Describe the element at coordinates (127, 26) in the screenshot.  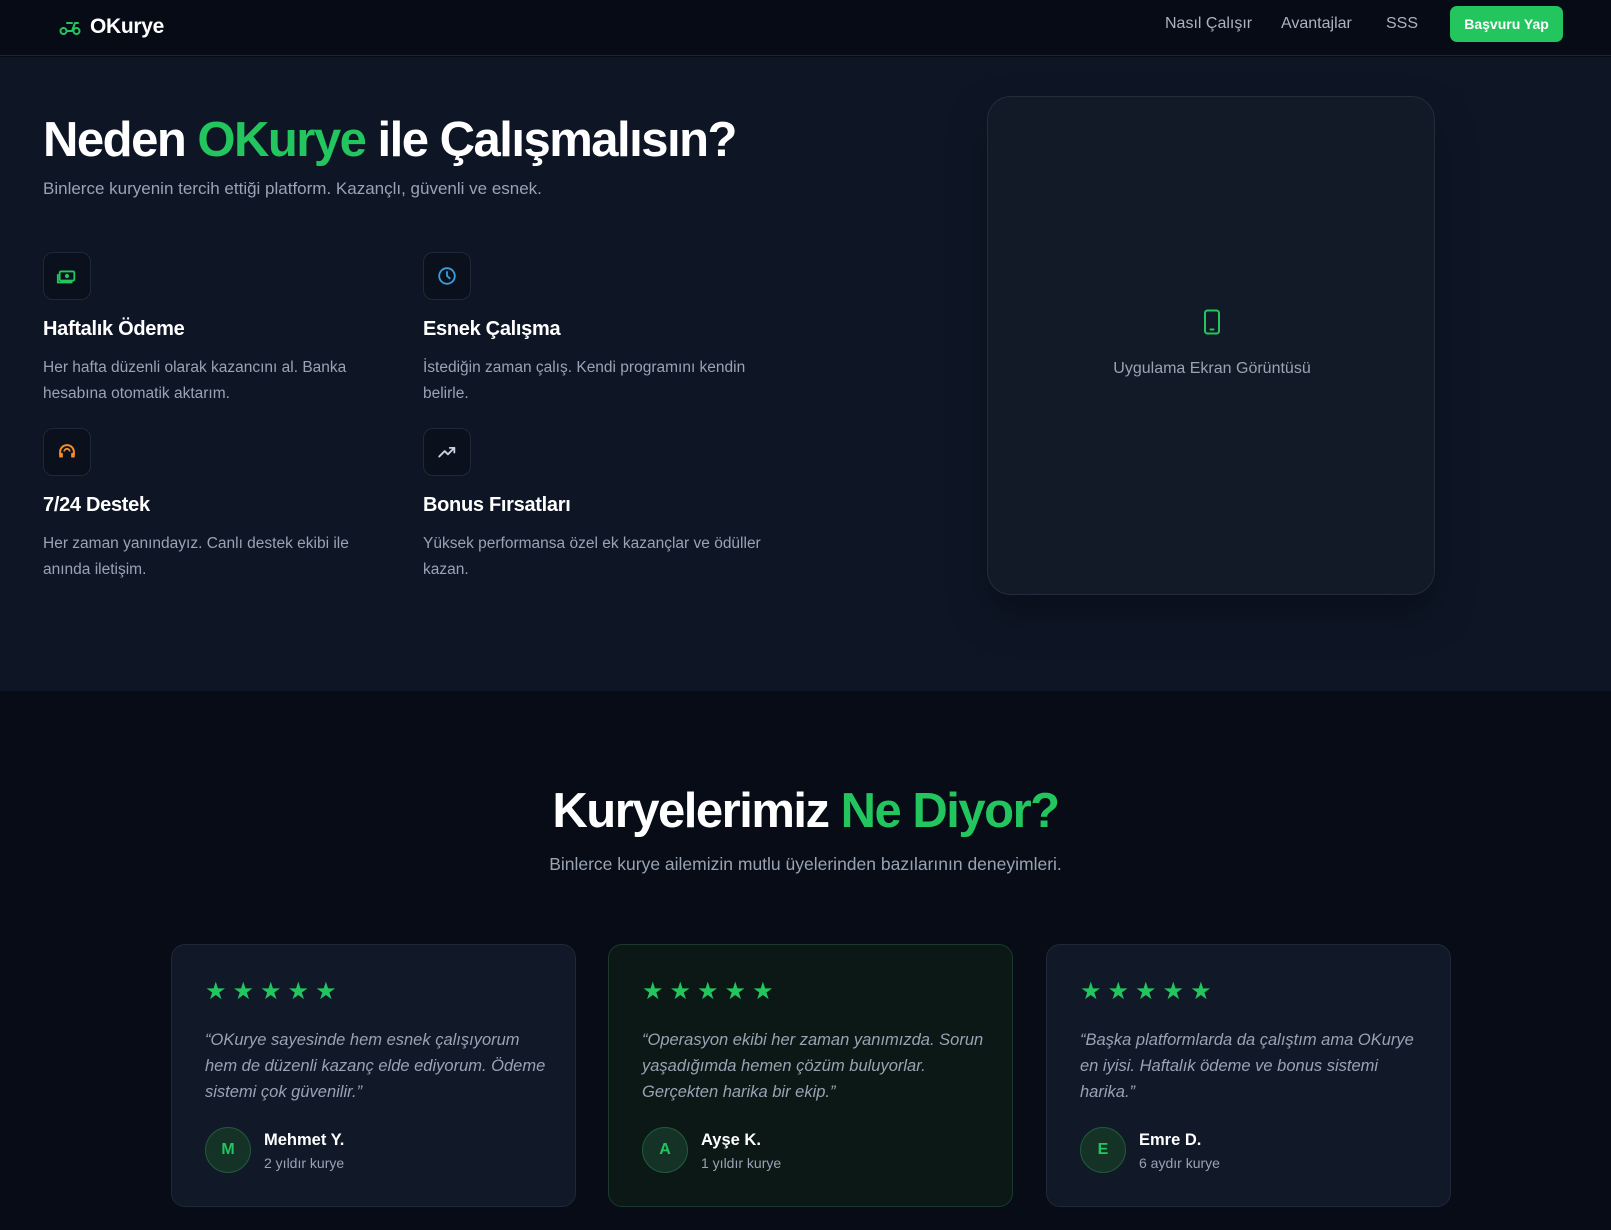
I see `brand-name: OKurye` at that location.